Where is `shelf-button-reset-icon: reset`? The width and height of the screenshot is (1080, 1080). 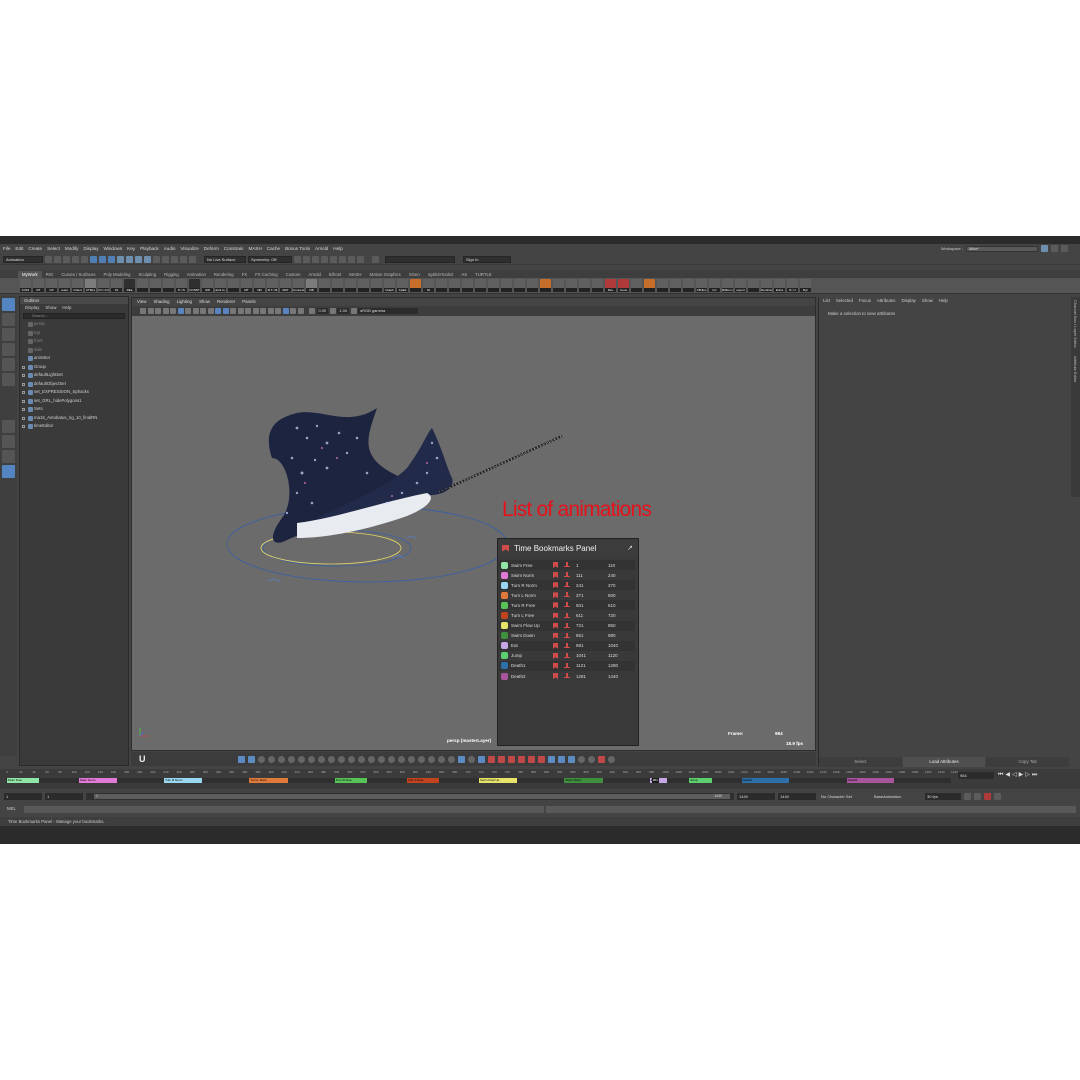 shelf-button-reset-icon: reset is located at coordinates (64, 285).